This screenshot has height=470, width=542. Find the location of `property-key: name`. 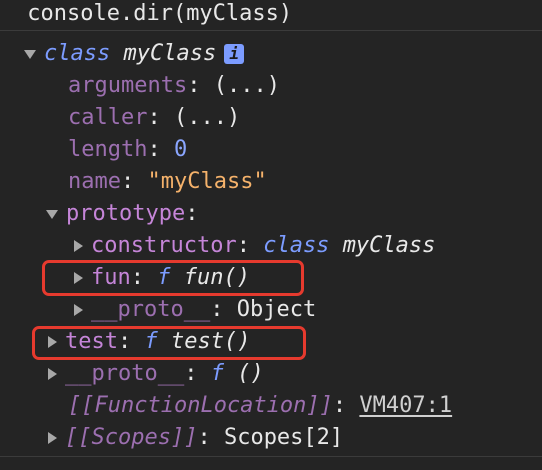

property-key: name is located at coordinates (94, 181).